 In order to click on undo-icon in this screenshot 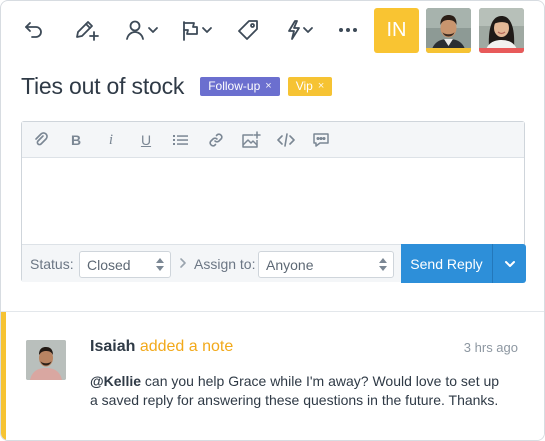, I will do `click(34, 30)`.